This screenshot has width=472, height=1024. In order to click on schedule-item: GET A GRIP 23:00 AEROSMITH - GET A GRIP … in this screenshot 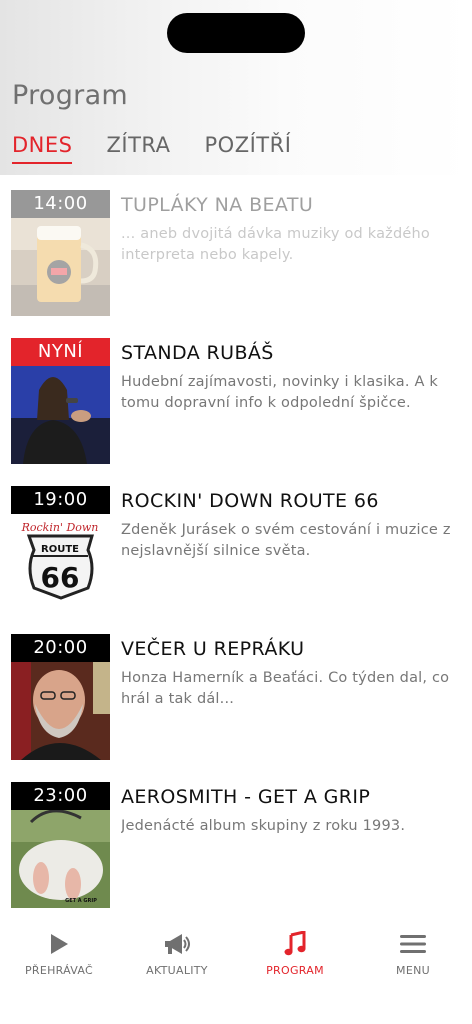, I will do `click(236, 846)`.